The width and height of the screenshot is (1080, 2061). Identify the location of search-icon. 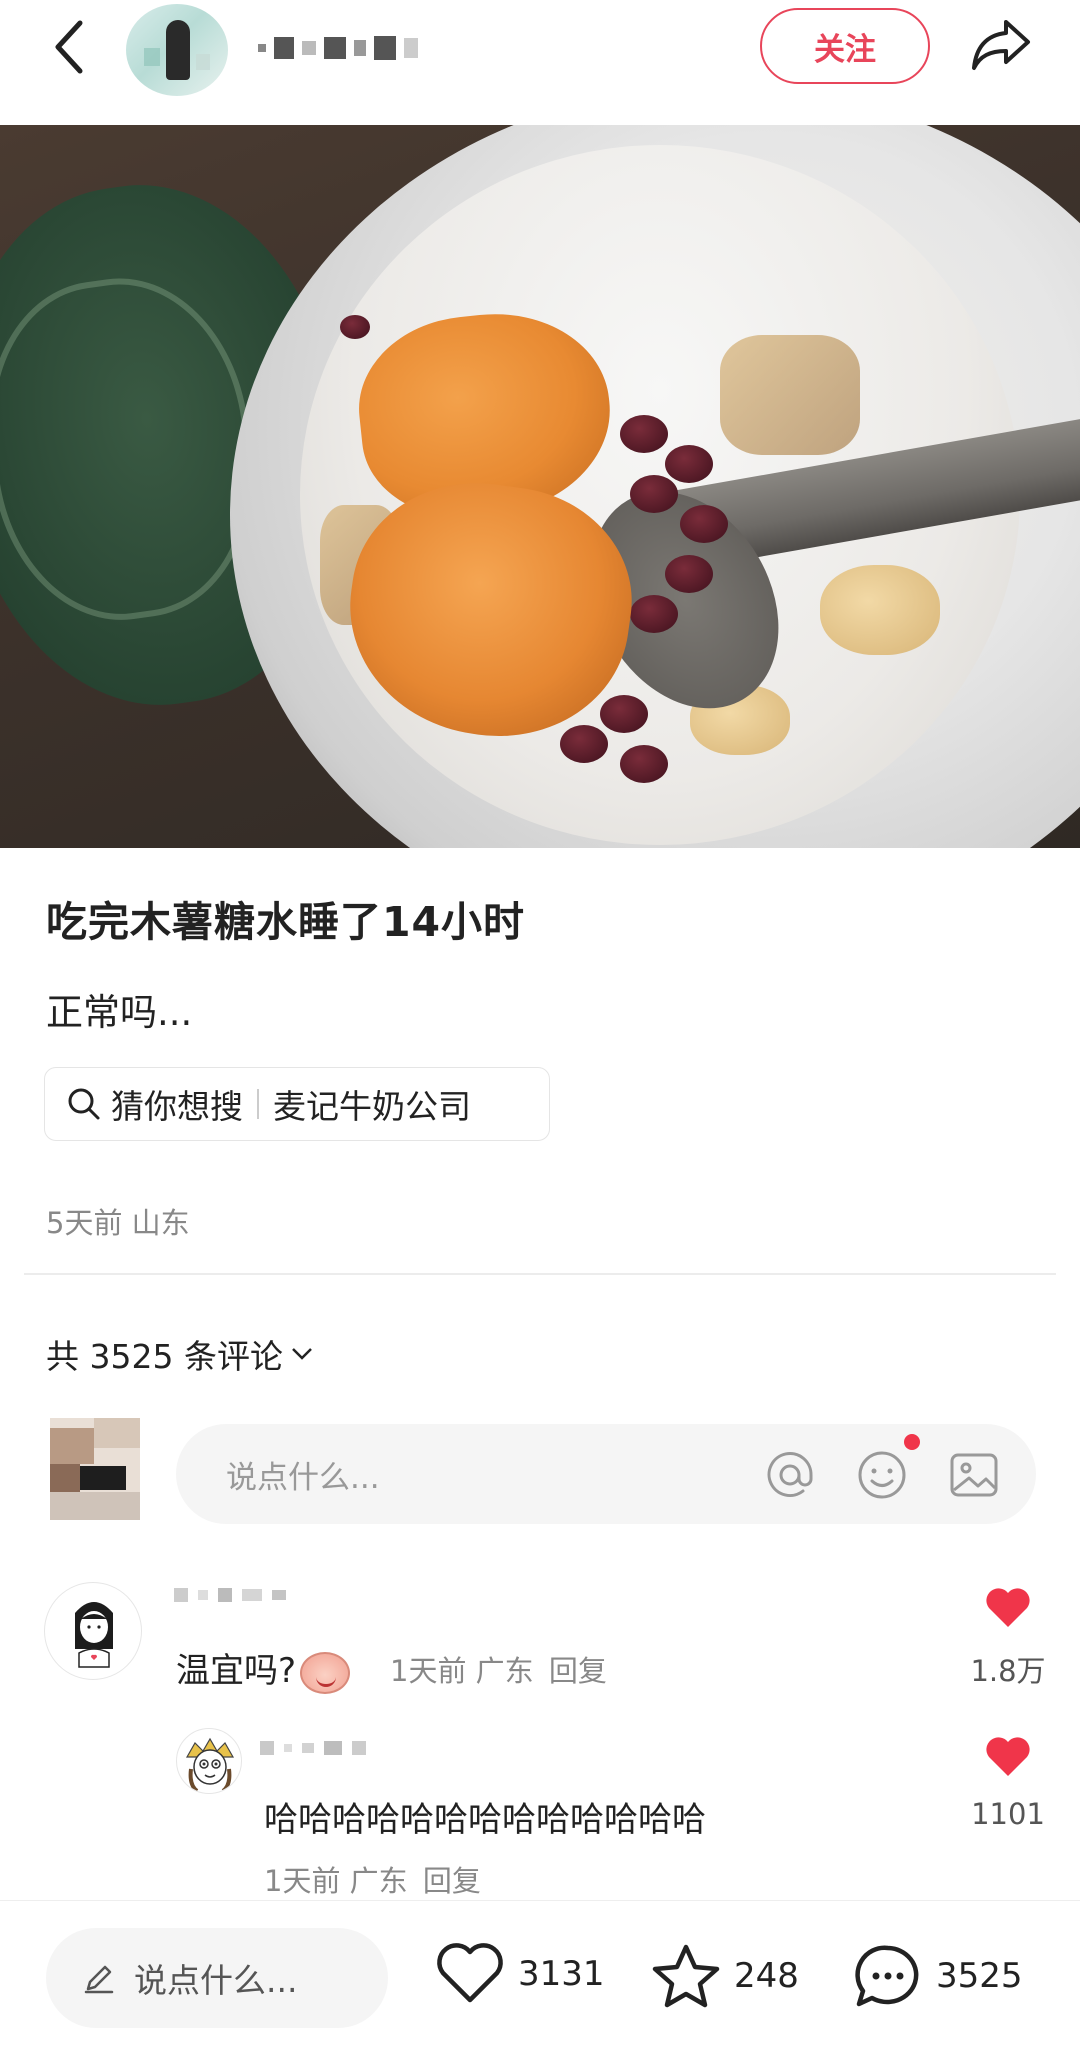
(84, 1104).